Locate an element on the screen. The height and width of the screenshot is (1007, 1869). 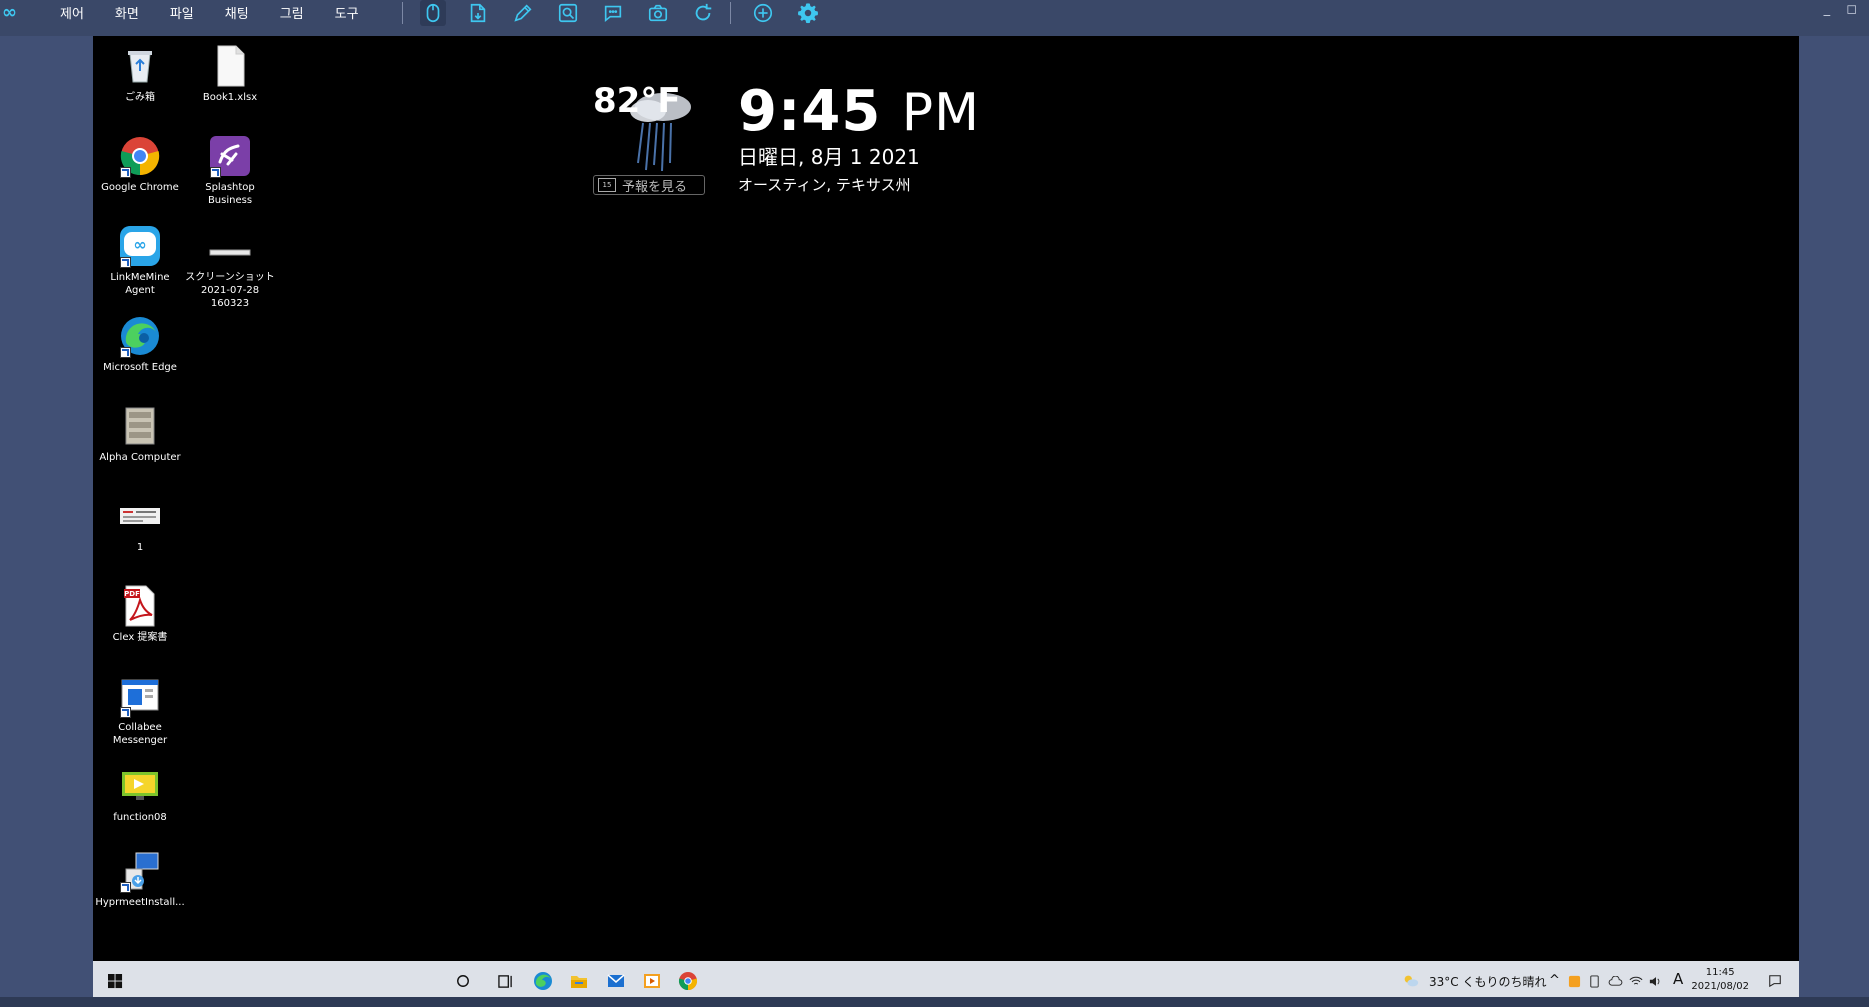
clock-ampm: PM is located at coordinates (941, 113).